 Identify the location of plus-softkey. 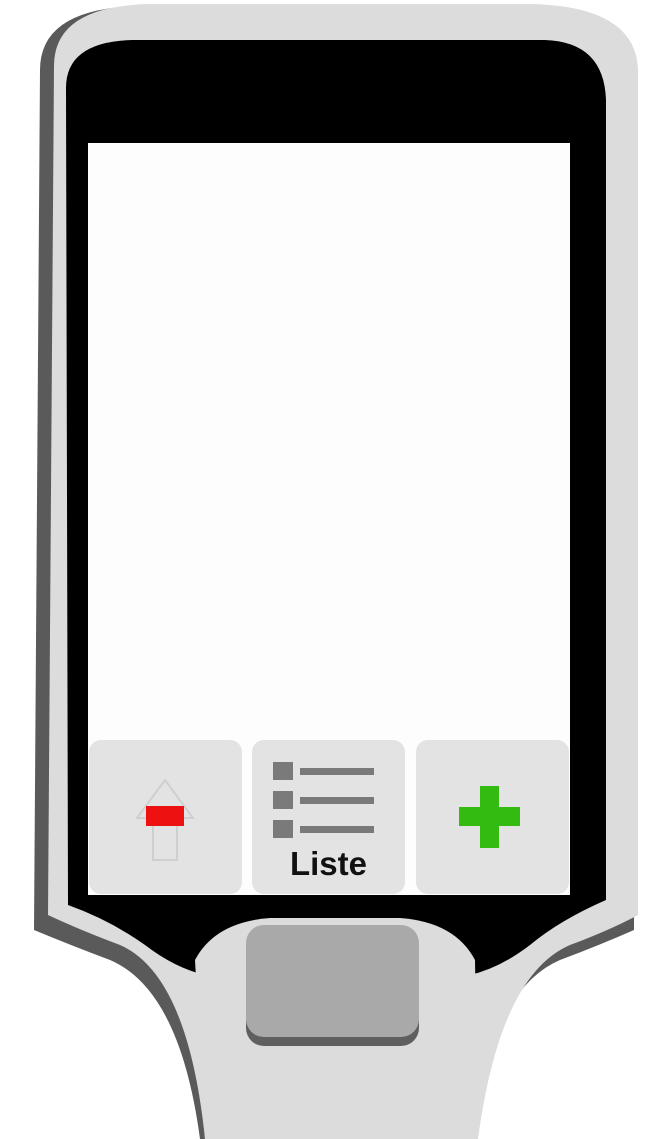
(492, 817).